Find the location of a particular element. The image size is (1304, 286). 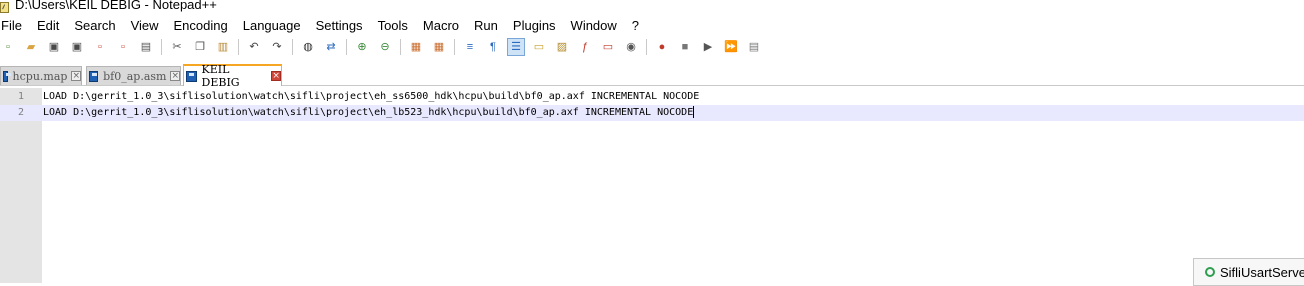

doc-map-icon: ▨ is located at coordinates (562, 47).